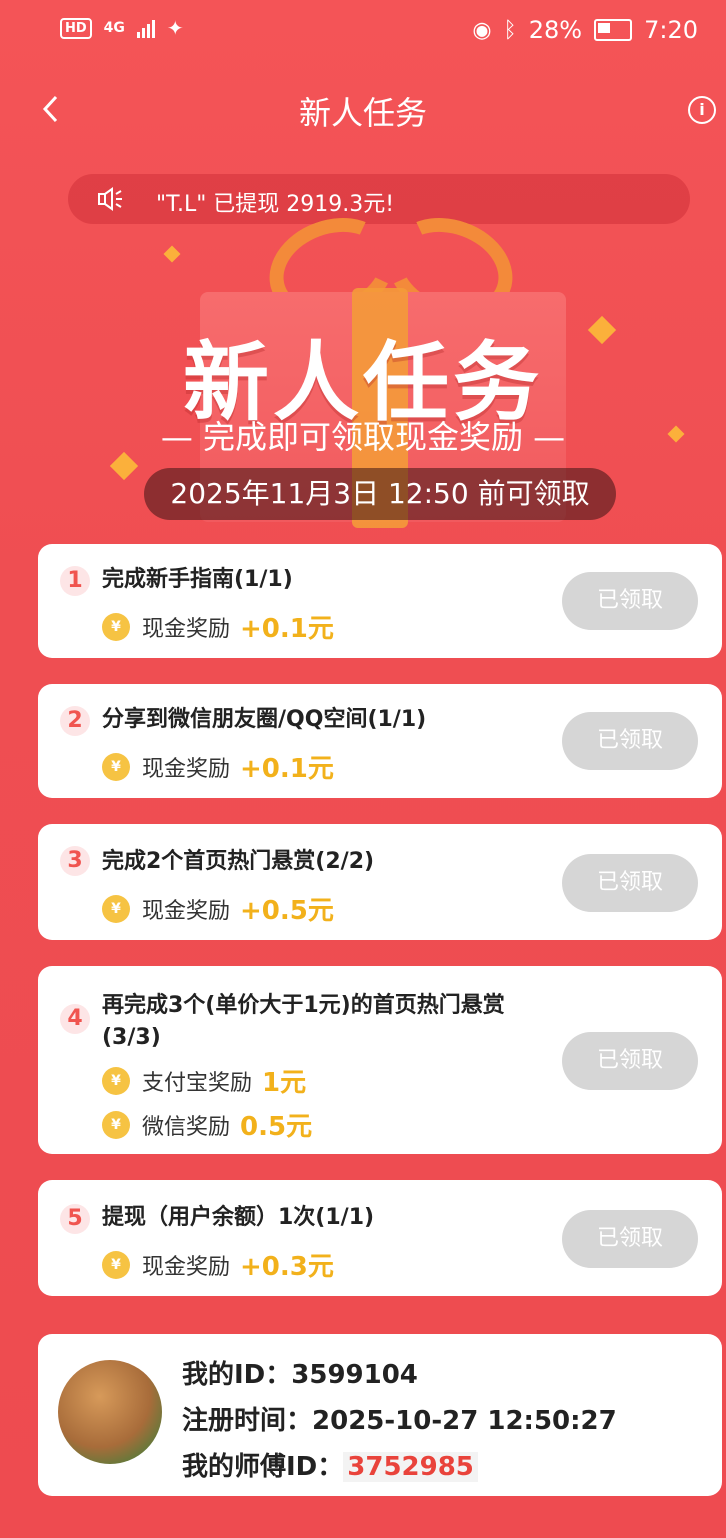 The width and height of the screenshot is (726, 1538). I want to click on status-bar: HD 4G ✦ ◉ ᛒ 28% 7:20, so click(363, 30).